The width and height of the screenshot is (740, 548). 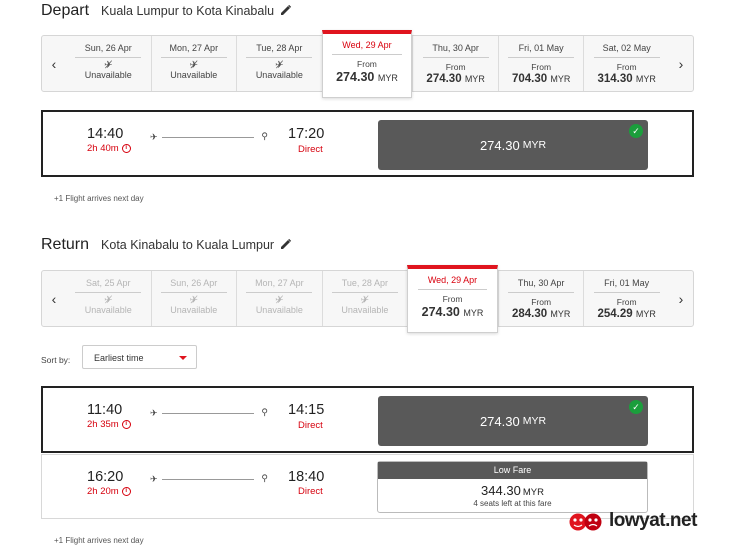 What do you see at coordinates (65, 10) in the screenshot?
I see `depart-label: Depart` at bounding box center [65, 10].